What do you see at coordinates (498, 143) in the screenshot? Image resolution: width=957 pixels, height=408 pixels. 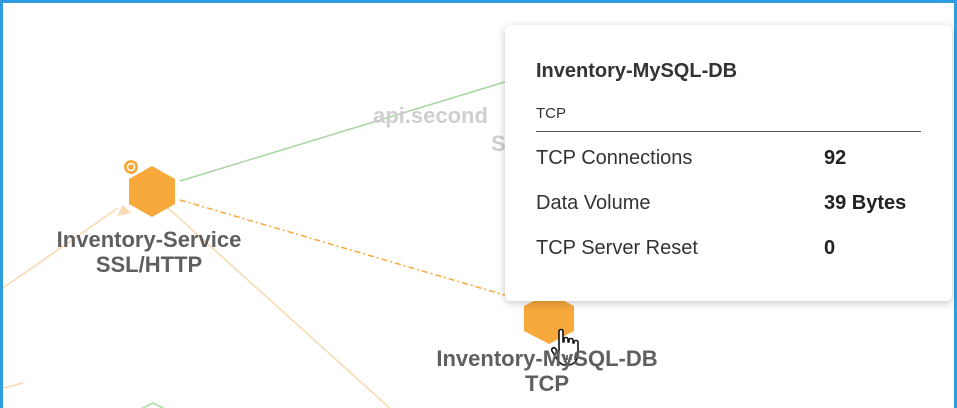 I see `api-node-protocol: S` at bounding box center [498, 143].